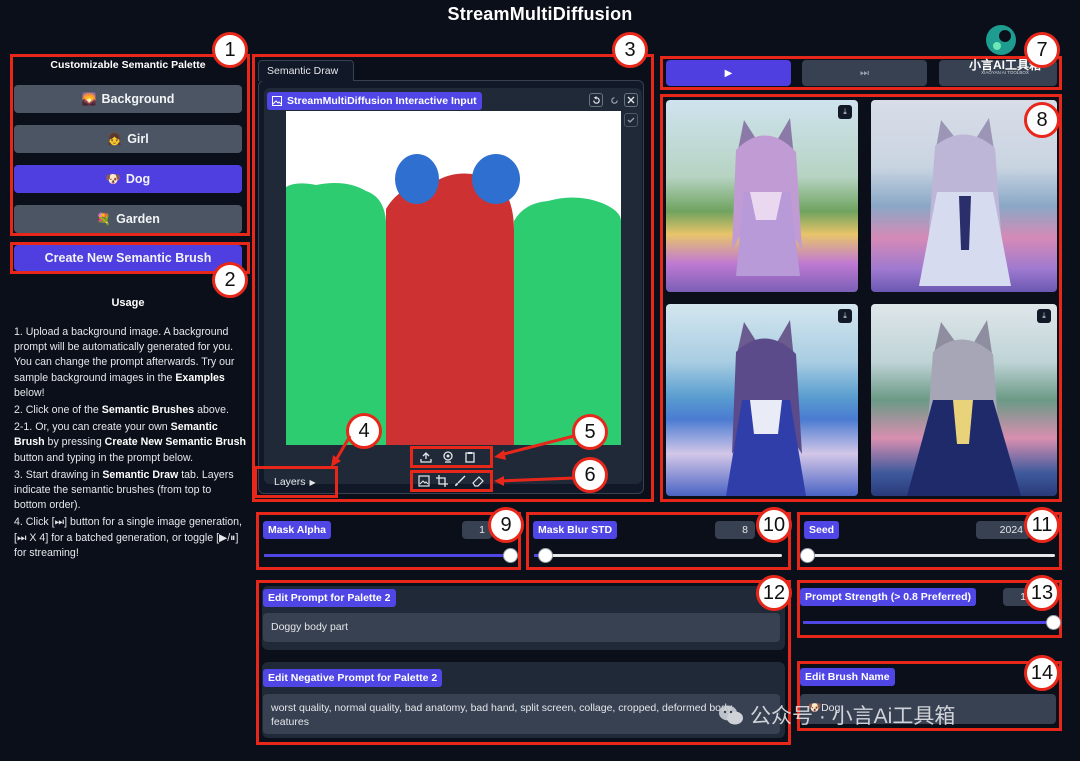 This screenshot has height=761, width=1080. I want to click on annotation-badge: 8, so click(1042, 120).